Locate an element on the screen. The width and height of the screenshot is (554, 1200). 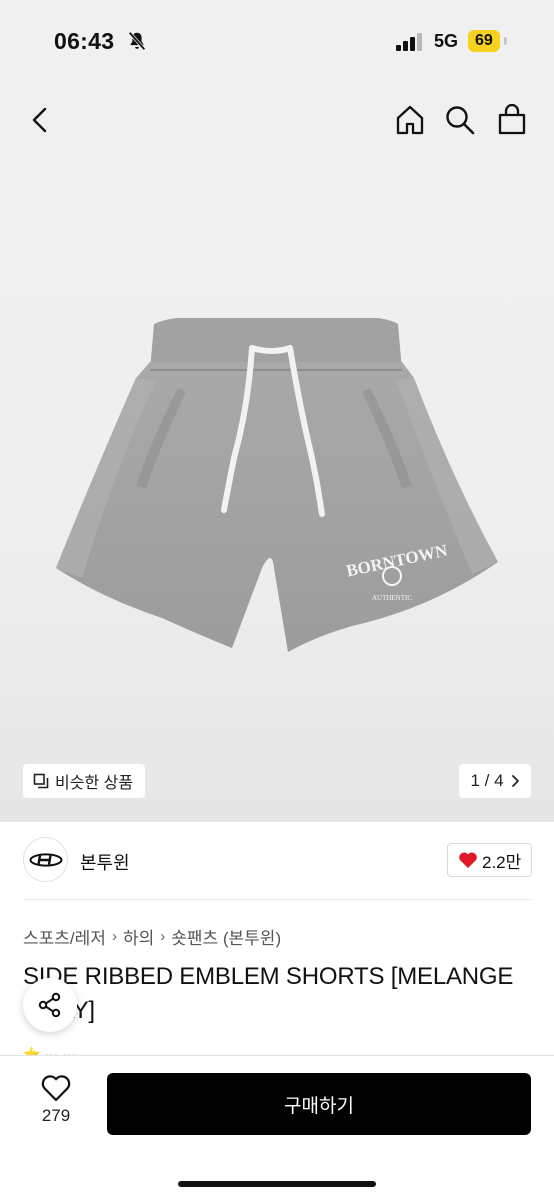
brand-logo is located at coordinates (45, 859).